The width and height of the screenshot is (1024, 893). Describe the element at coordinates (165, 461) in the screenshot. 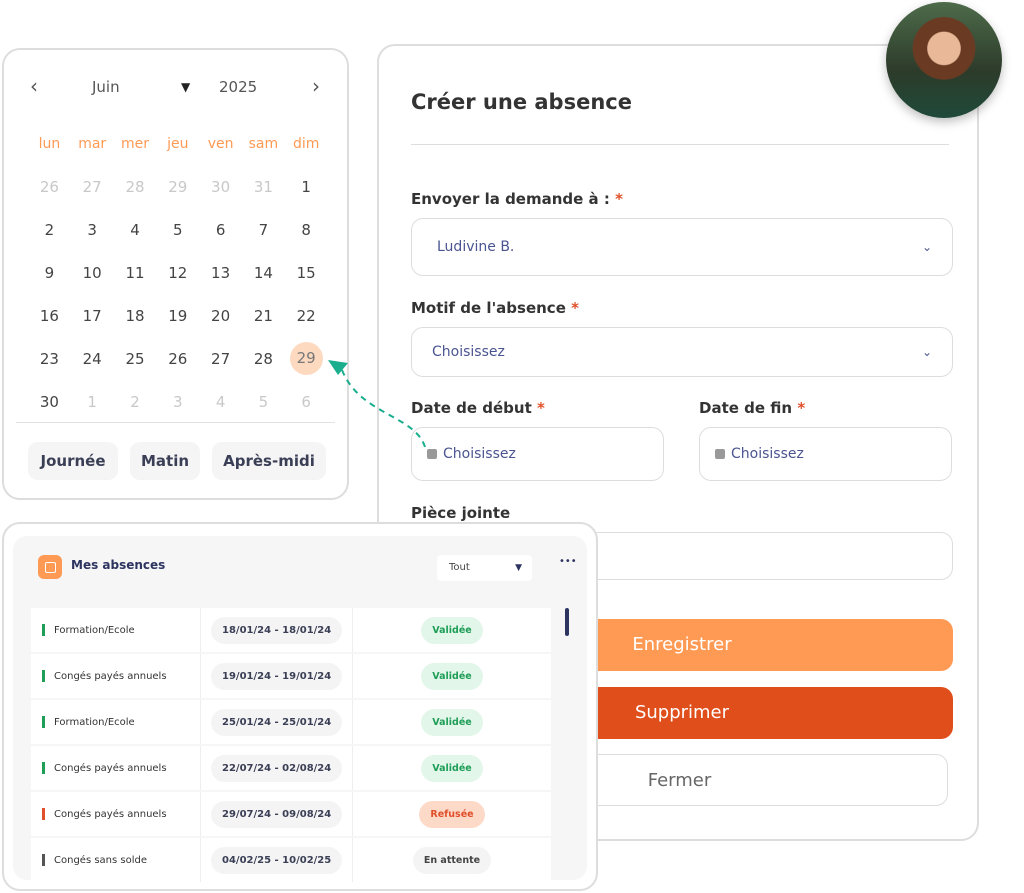

I see `period-morning-button: Matin` at that location.